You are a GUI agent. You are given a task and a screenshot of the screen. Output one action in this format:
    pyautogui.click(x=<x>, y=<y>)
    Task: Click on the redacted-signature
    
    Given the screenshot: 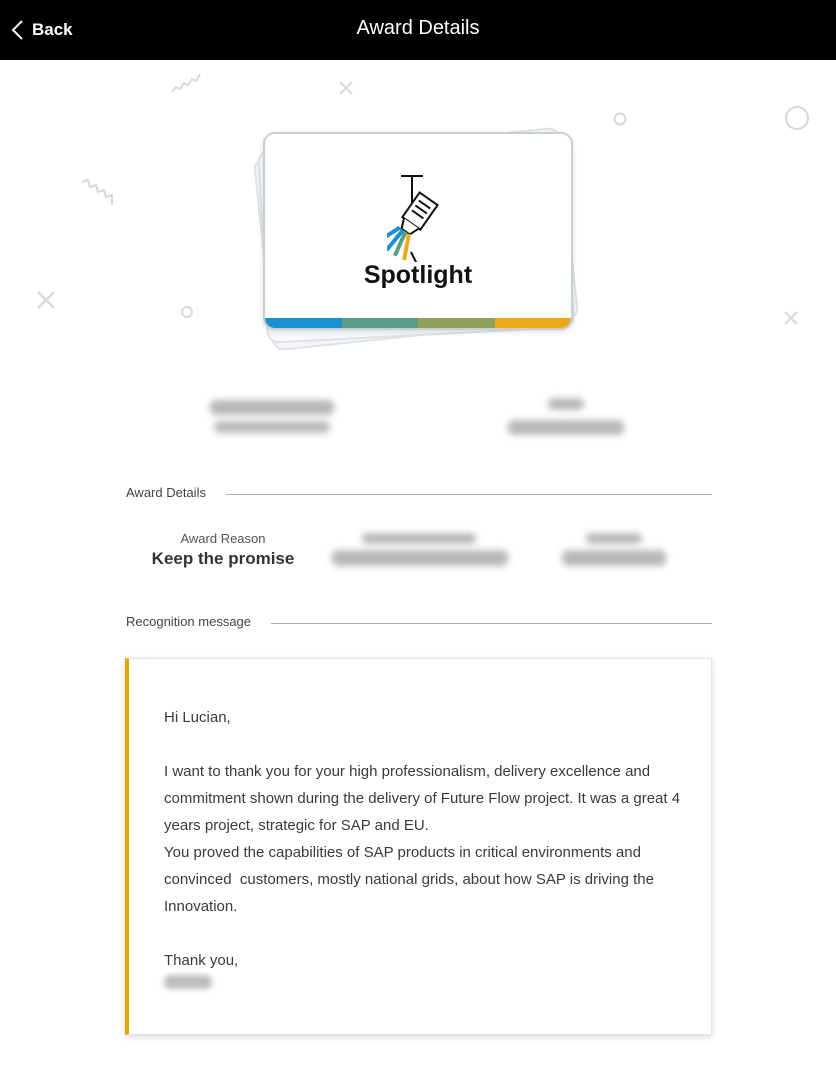 What is the action you would take?
    pyautogui.click(x=188, y=982)
    